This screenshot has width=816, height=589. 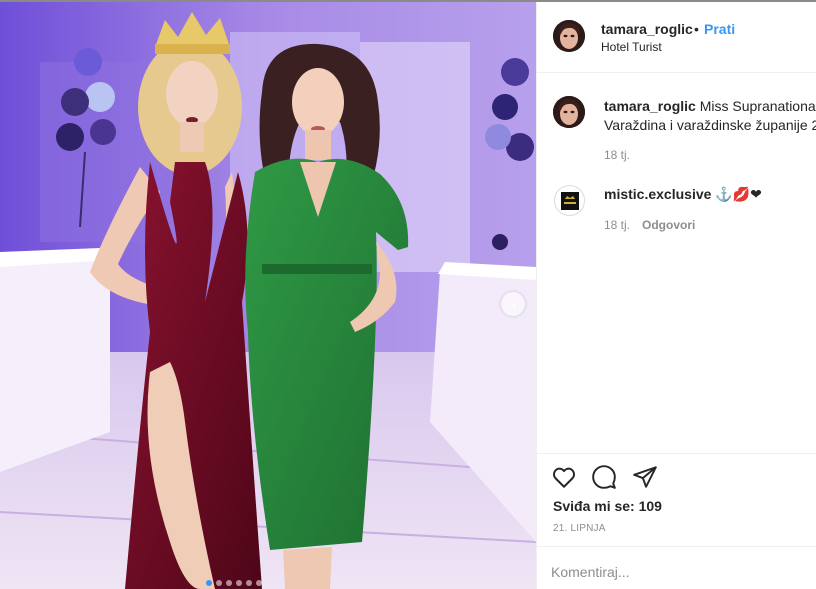 I want to click on post-header: tamara_roglic • Prati Hotel Turist, so click(x=676, y=37).